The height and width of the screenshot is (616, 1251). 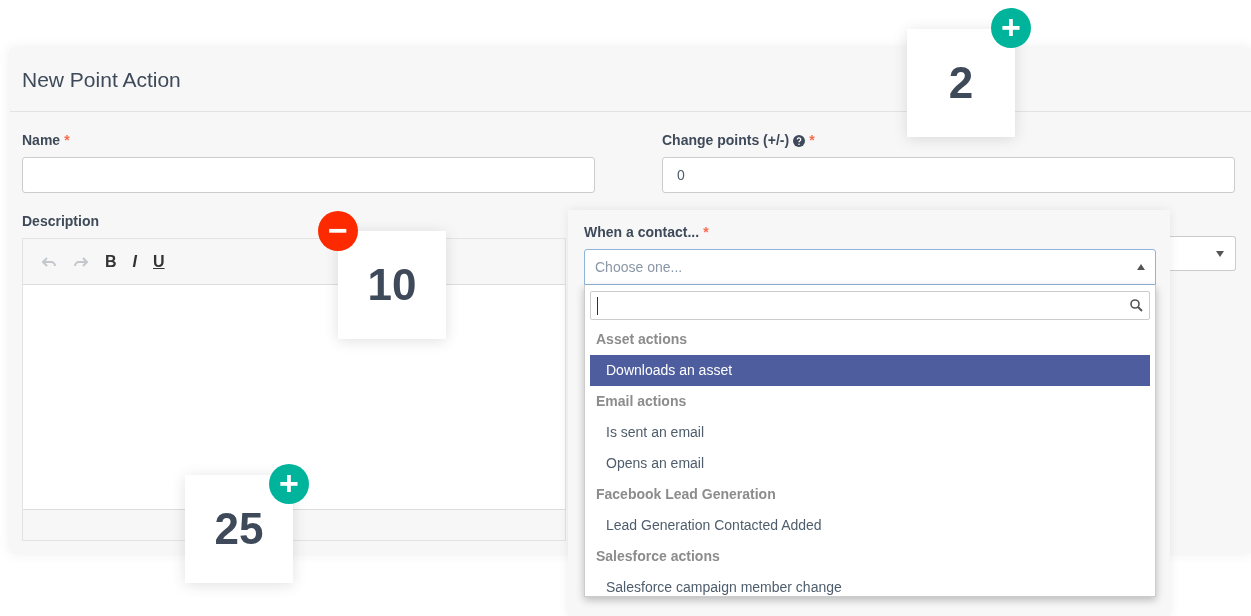 What do you see at coordinates (870, 463) in the screenshot?
I see `dropdown-option: Opens an email` at bounding box center [870, 463].